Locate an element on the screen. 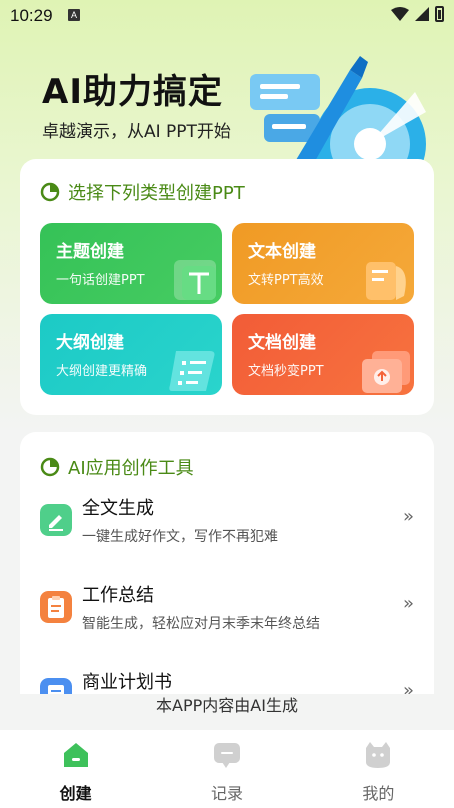 Image resolution: width=454 pixels, height=808 pixels. tool-name: 商业计划书 is located at coordinates (127, 682).